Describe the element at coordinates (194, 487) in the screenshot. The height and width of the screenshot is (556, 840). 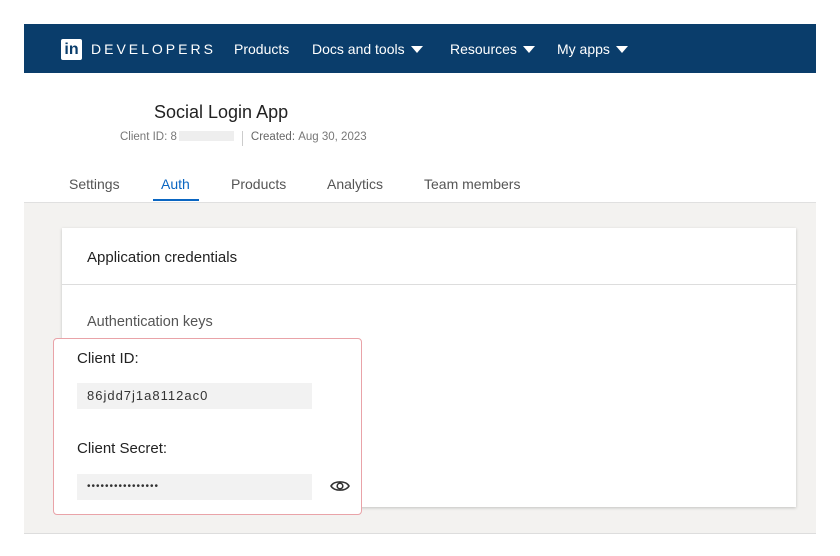
I see `client-secret-field: ••••••••••••••••` at that location.